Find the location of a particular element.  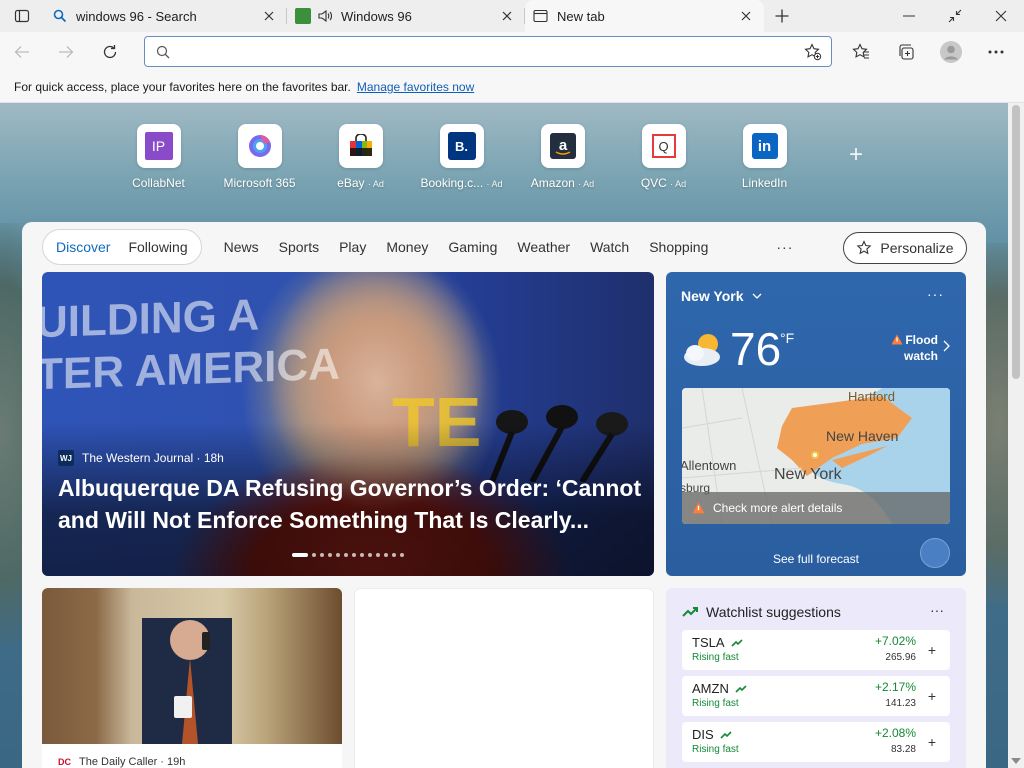

quick-link-collabnet: IP CollabNet is located at coordinates (158, 157).